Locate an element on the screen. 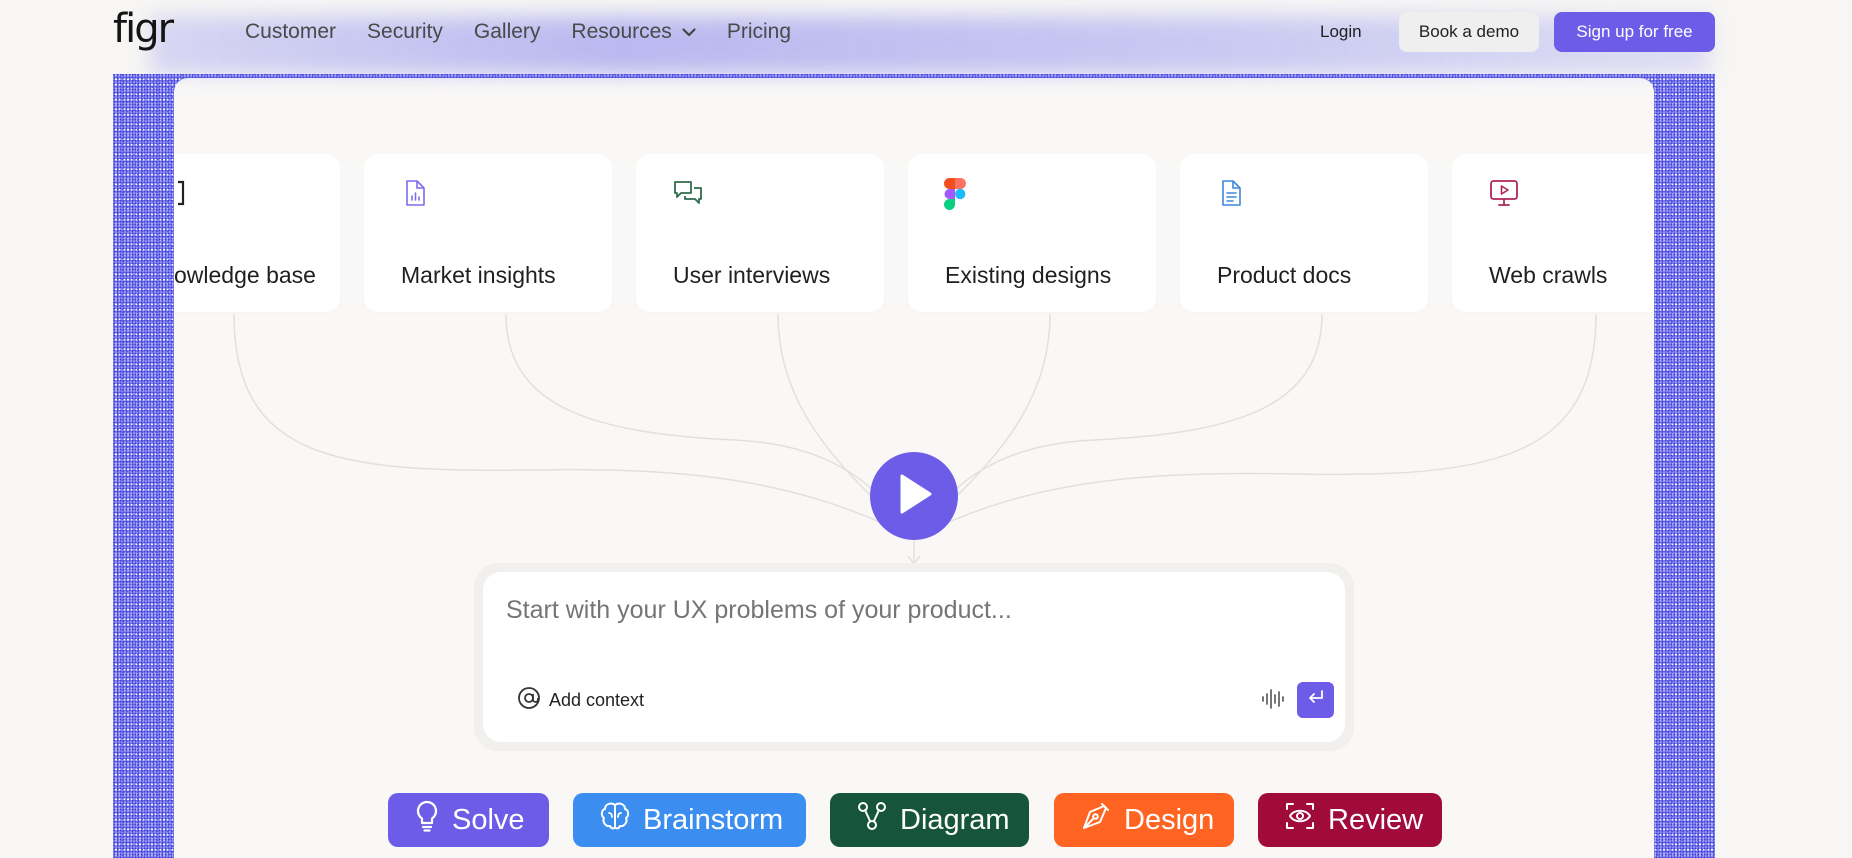  add-context-button: Add context is located at coordinates (580, 700).